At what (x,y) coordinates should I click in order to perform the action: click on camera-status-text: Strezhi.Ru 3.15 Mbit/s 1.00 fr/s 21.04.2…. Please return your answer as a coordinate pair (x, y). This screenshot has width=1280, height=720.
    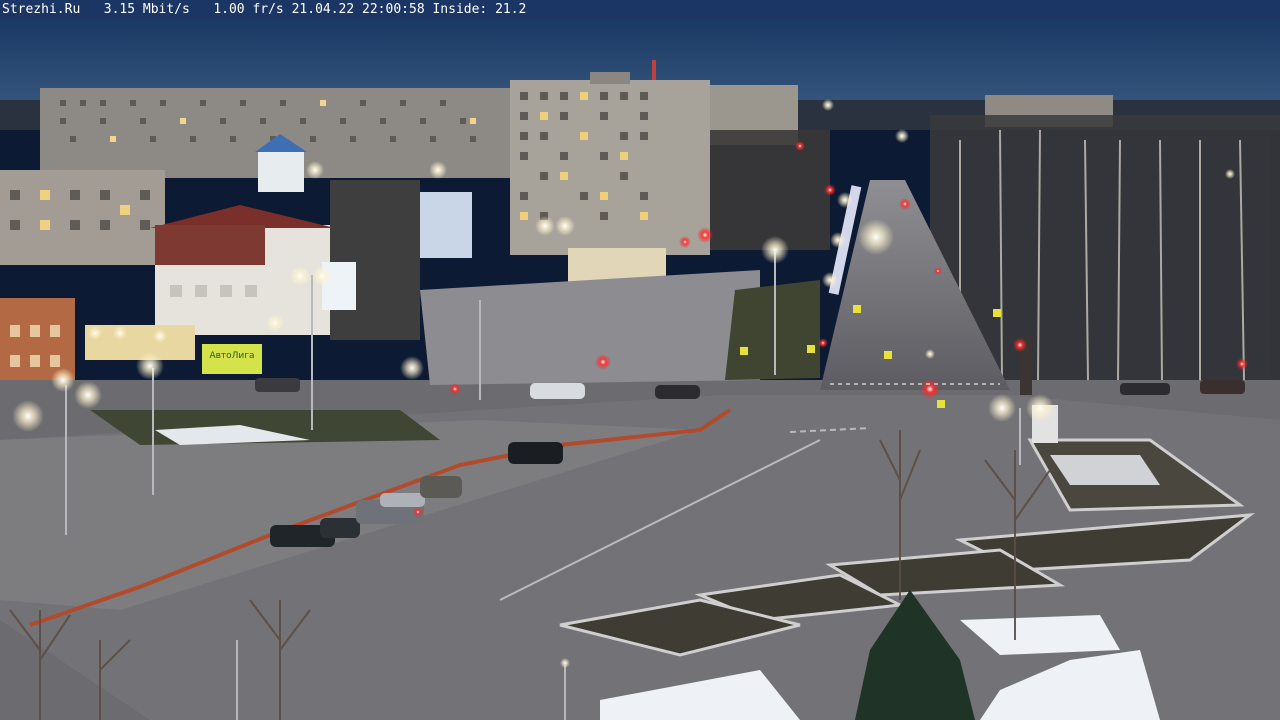
    Looking at the image, I should click on (264, 9).